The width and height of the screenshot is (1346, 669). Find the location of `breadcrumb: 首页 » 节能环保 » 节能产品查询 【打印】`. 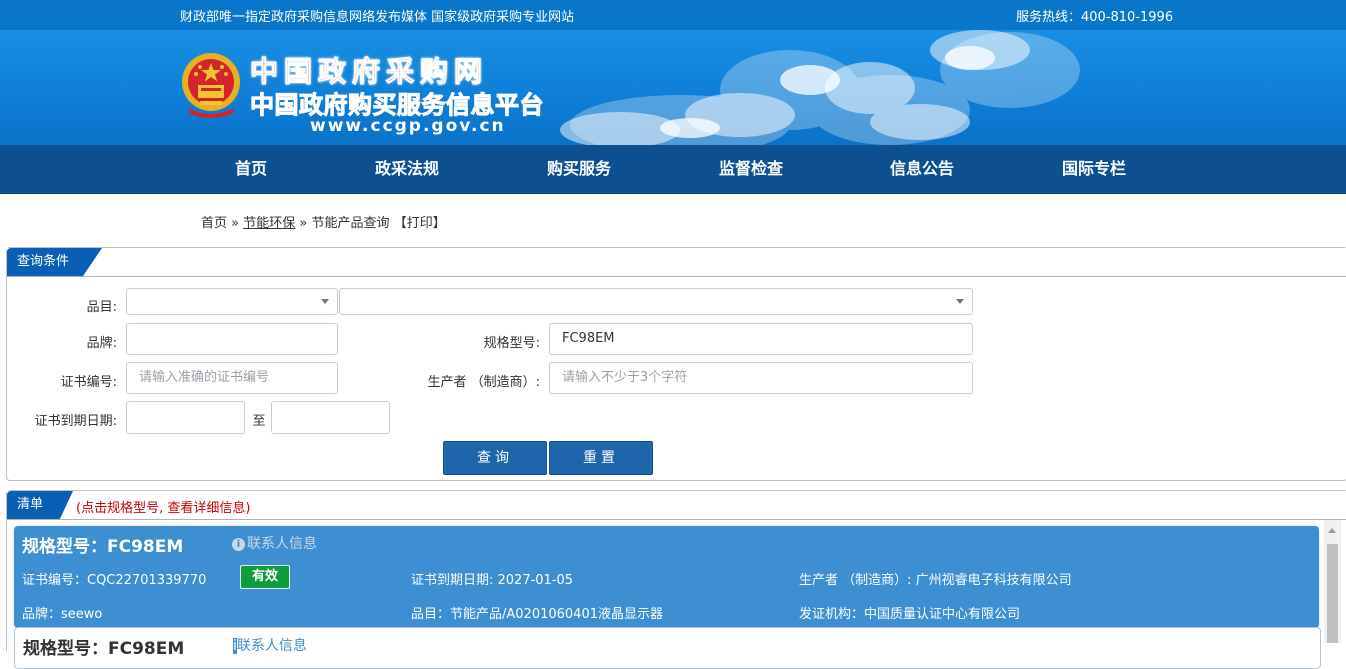

breadcrumb: 首页 » 节能环保 » 节能产品查询 【打印】 is located at coordinates (323, 221).